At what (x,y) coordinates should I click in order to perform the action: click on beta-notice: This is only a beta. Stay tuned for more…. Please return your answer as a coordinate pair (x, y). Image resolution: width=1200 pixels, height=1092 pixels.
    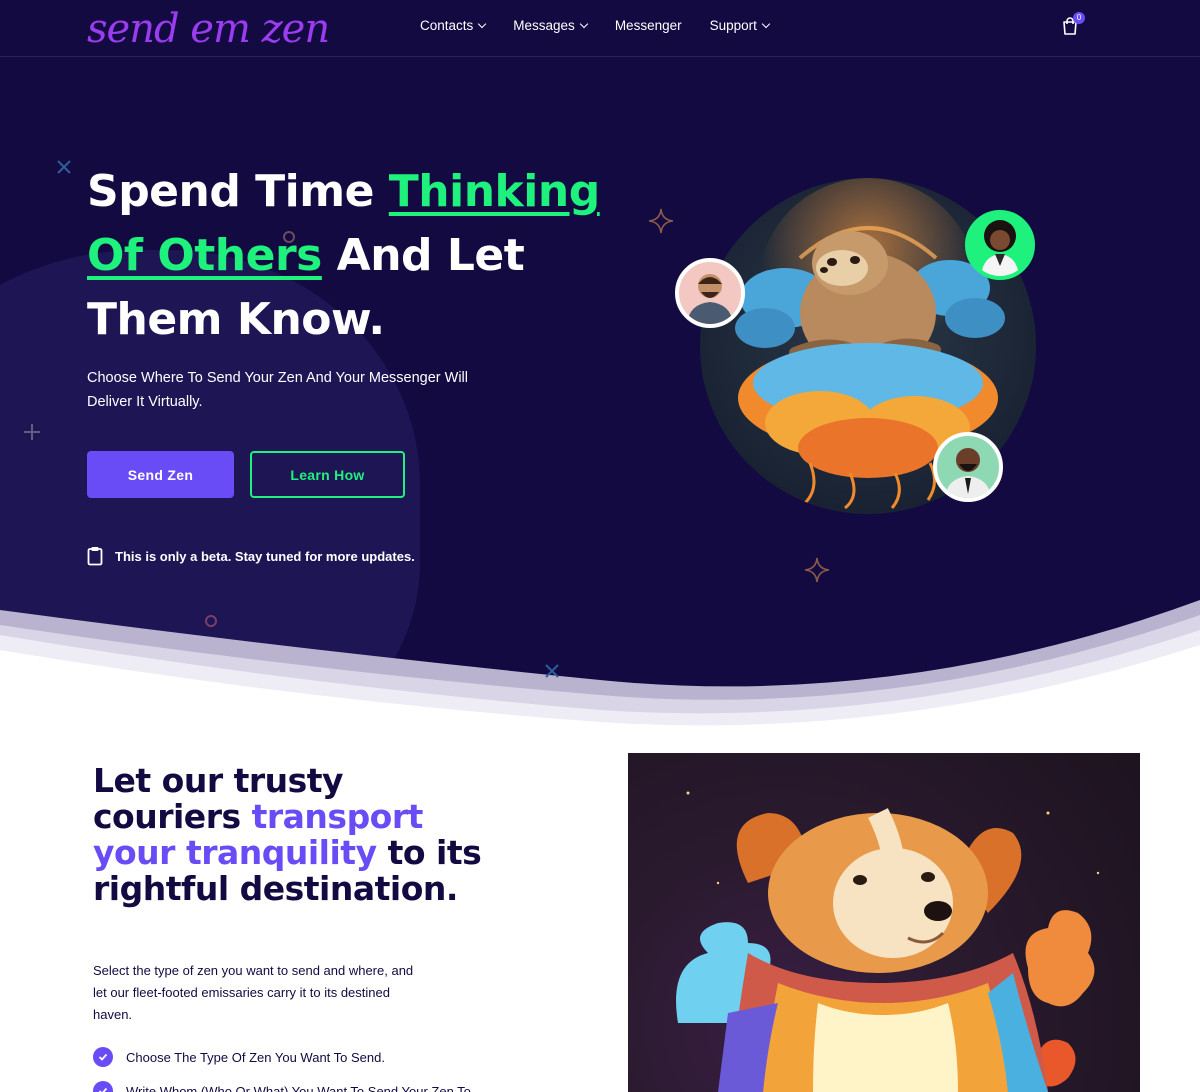
    Looking at the image, I should click on (251, 556).